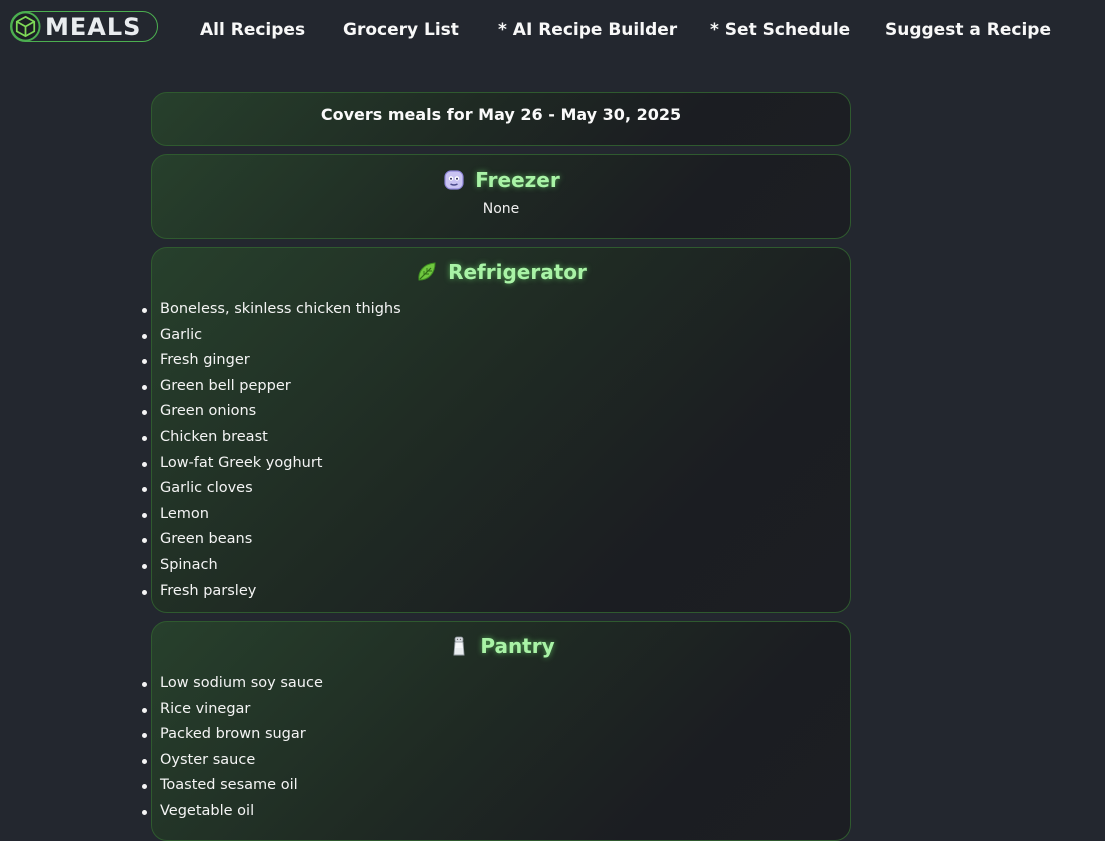 Image resolution: width=1105 pixels, height=841 pixels. I want to click on nav-ai-recipe-builder: * AI Recipe Builder, so click(587, 30).